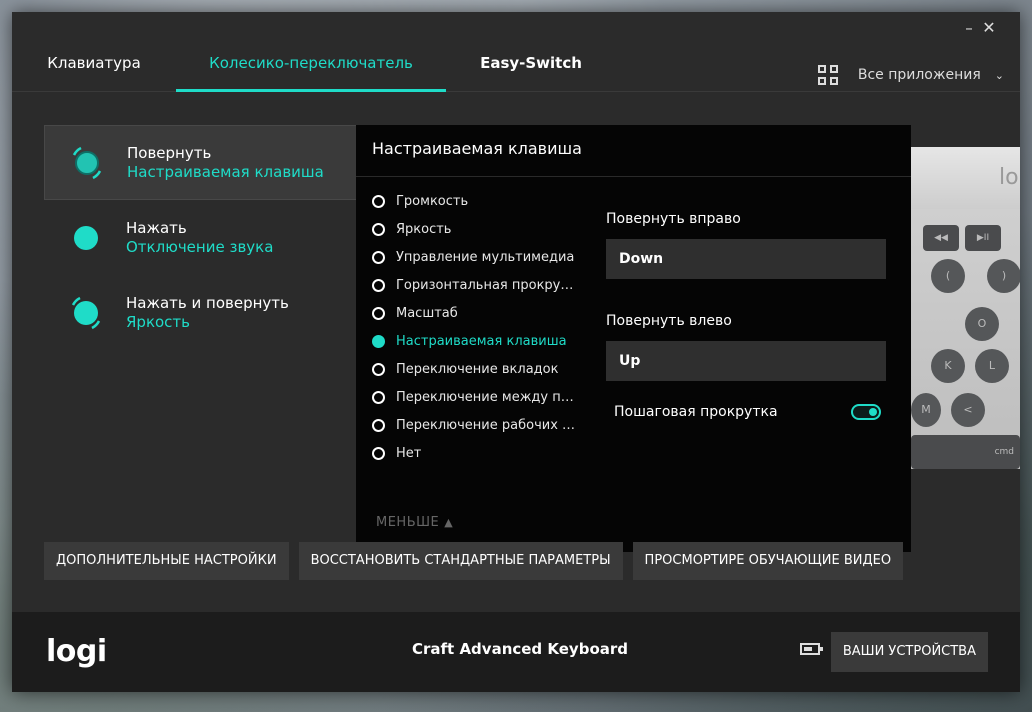  Describe the element at coordinates (378, 341) in the screenshot. I see `radio-selected-icon` at that location.